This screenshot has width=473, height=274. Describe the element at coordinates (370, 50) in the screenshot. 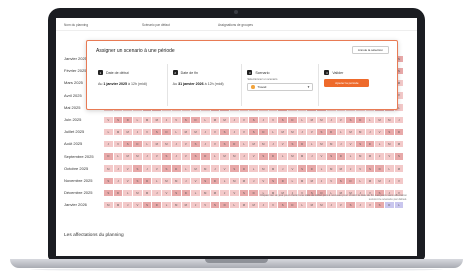

I see `cancel-selection-button: Annule la sélection` at that location.